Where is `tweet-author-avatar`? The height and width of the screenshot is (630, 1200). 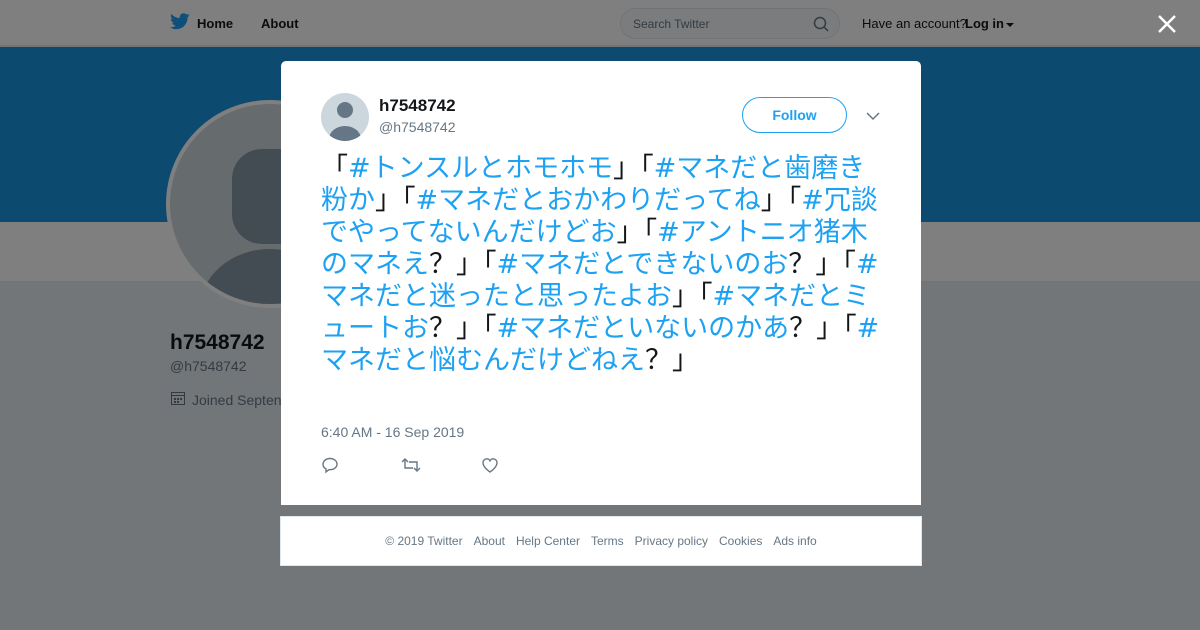 tweet-author-avatar is located at coordinates (345, 117).